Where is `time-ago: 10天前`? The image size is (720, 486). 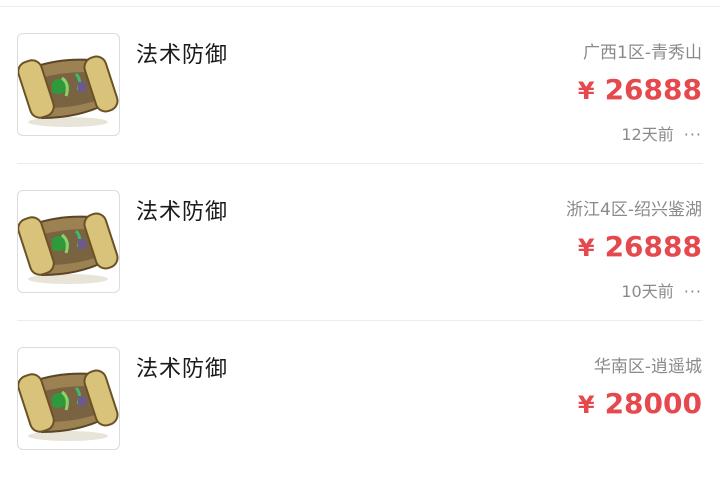 time-ago: 10天前 is located at coordinates (647, 291).